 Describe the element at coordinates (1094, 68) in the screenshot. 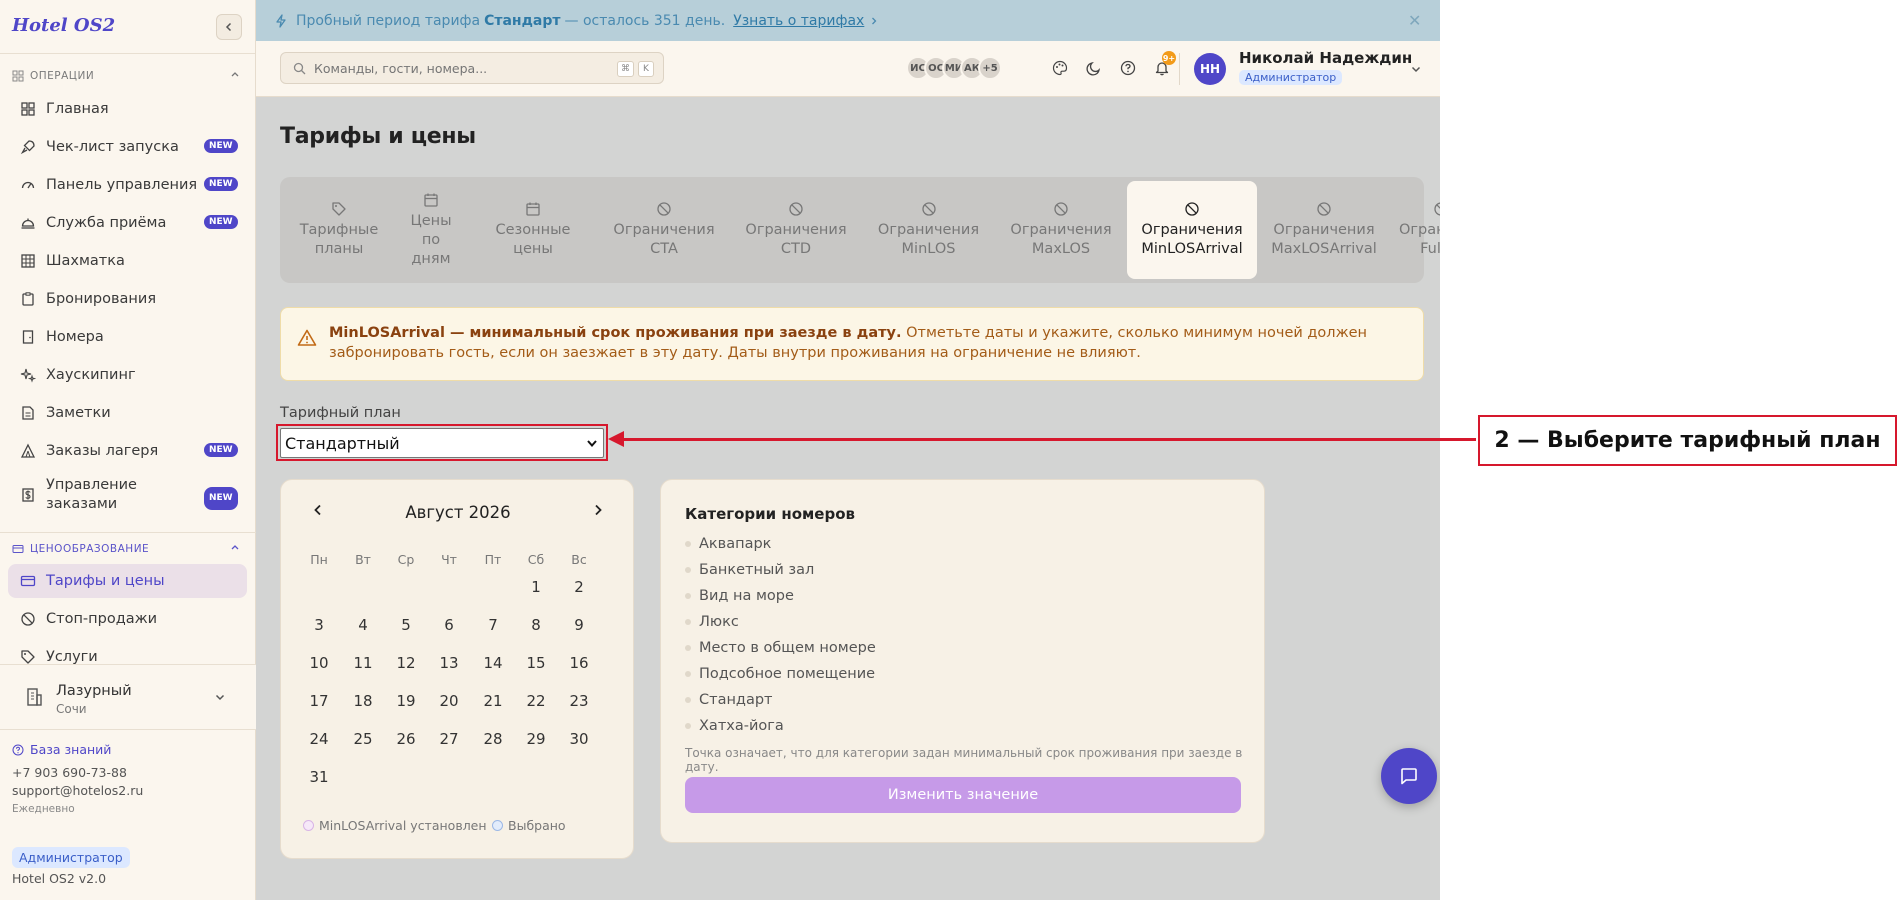

I see `theme-toggle-button` at that location.